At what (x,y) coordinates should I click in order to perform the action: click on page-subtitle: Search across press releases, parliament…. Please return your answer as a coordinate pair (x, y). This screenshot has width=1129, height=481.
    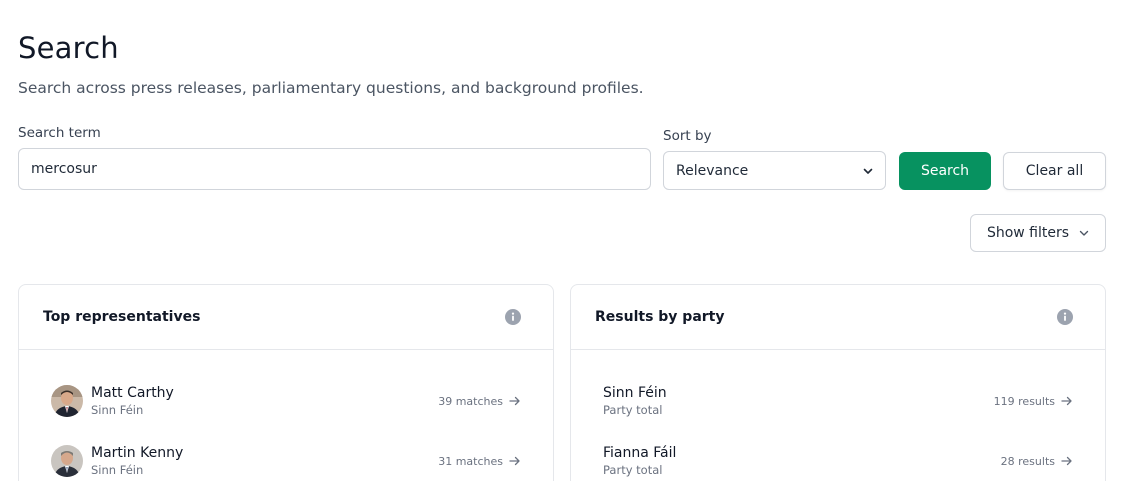
    Looking at the image, I should click on (331, 88).